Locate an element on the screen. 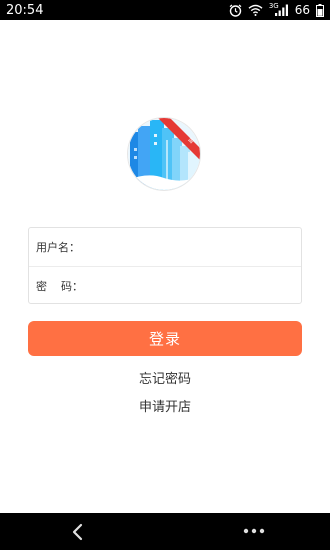 This screenshot has width=330, height=550. username-row: 用户名： is located at coordinates (165, 247).